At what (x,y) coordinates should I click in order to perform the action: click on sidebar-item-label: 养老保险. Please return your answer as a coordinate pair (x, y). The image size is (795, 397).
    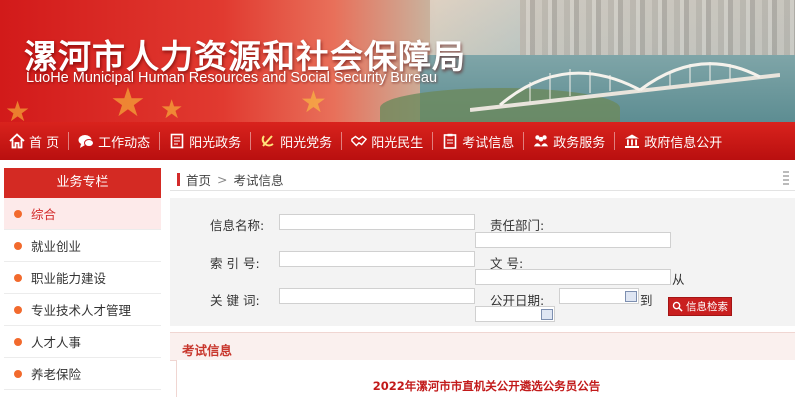
    Looking at the image, I should click on (56, 374).